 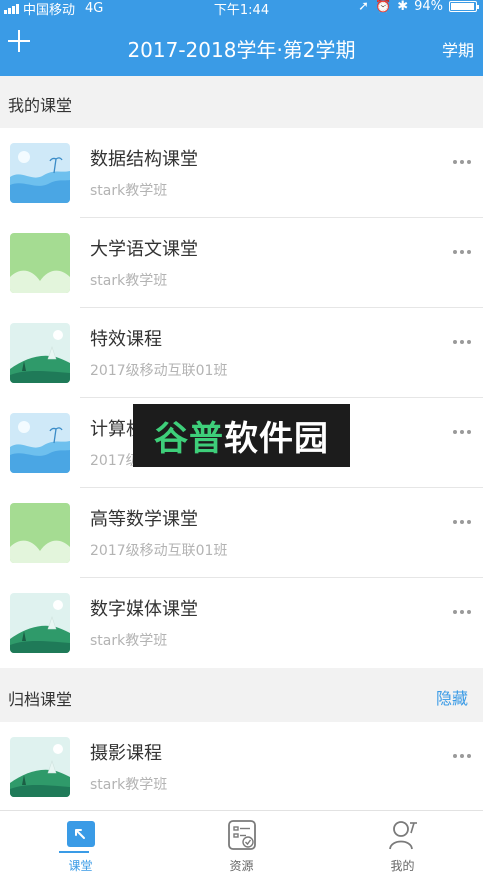 I want to click on battery-percent: 94%, so click(x=428, y=7).